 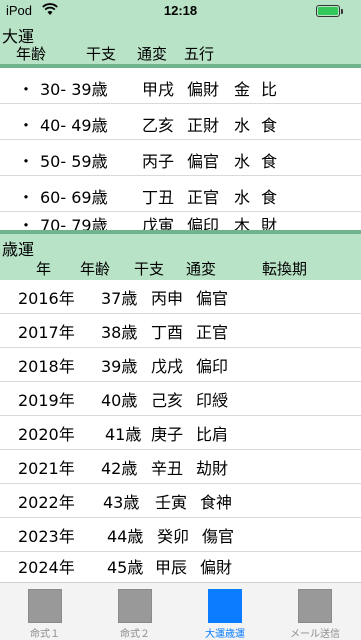 I want to click on saiun-row: 2021年 42歳 辛丑 劫財, so click(x=180, y=467).